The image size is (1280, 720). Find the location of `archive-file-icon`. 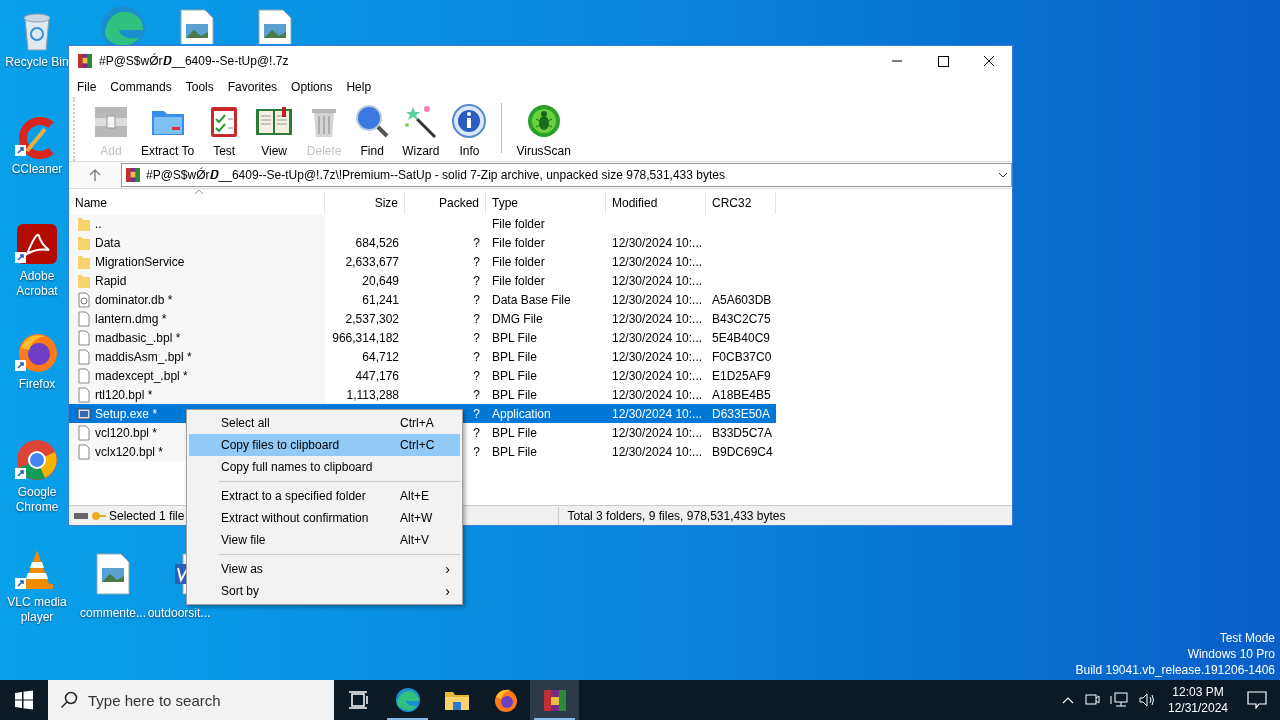

archive-file-icon is located at coordinates (133, 175).